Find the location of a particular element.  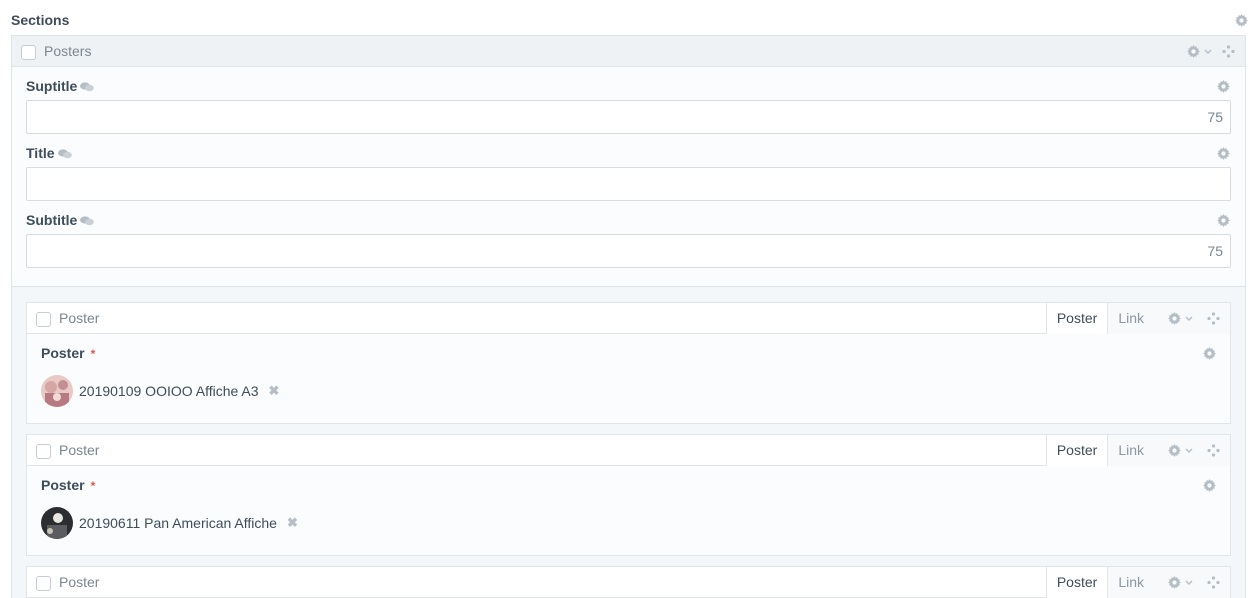

poster-item-body: Poster * 20190109 OOIOO Affiche A3 ✖ is located at coordinates (628, 378).